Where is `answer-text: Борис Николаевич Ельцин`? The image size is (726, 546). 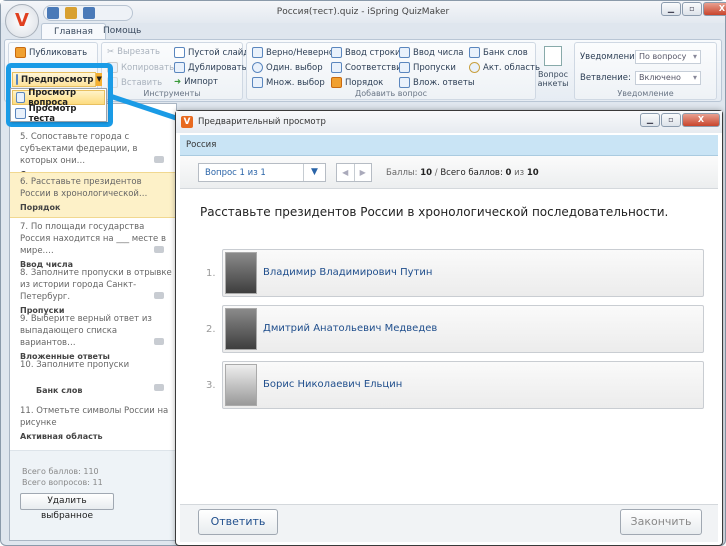
answer-text: Борис Николаевич Ельцин is located at coordinates (333, 384).